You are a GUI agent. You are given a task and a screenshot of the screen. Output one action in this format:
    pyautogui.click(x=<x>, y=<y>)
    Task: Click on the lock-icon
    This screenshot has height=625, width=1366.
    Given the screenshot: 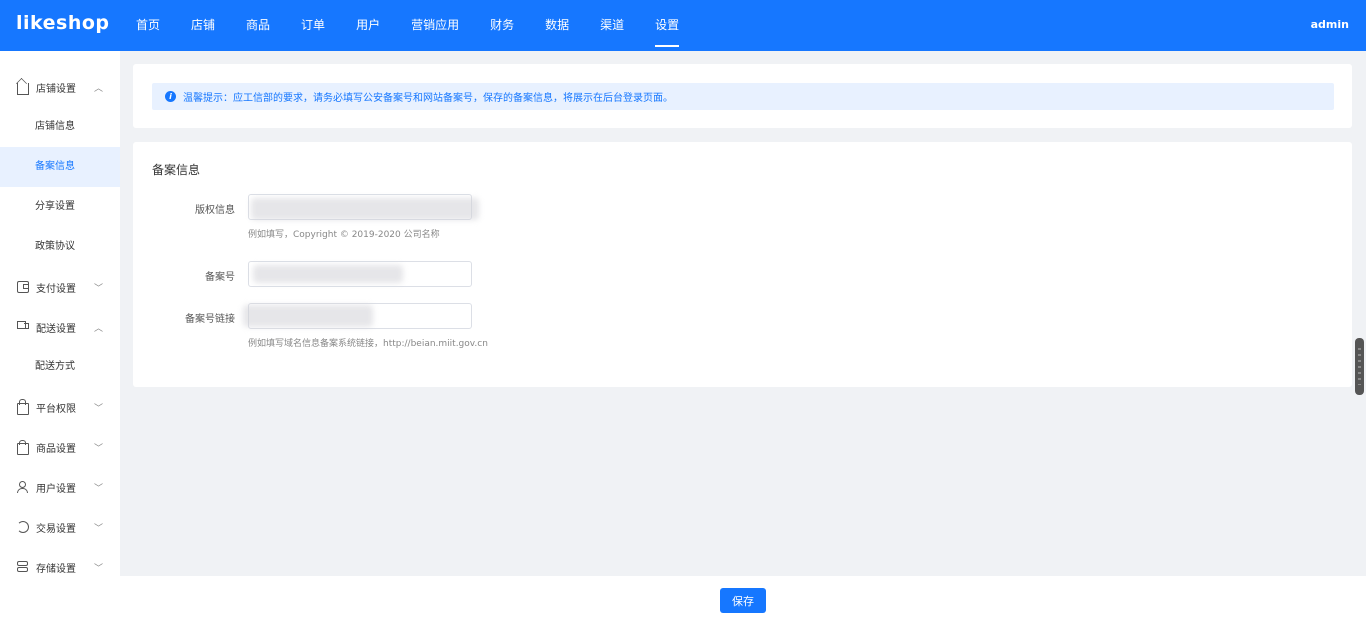 What is the action you would take?
    pyautogui.click(x=23, y=407)
    